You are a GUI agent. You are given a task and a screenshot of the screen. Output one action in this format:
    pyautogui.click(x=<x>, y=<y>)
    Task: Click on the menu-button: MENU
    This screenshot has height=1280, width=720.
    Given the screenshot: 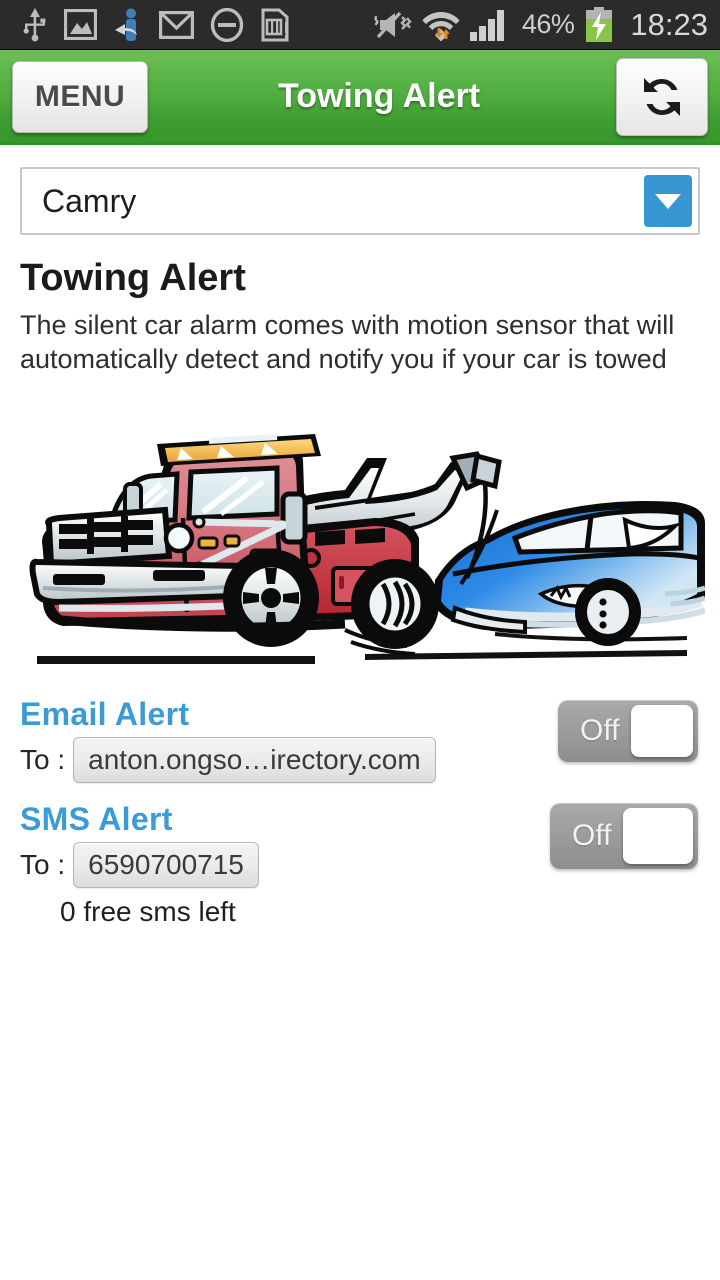 What is the action you would take?
    pyautogui.click(x=80, y=96)
    